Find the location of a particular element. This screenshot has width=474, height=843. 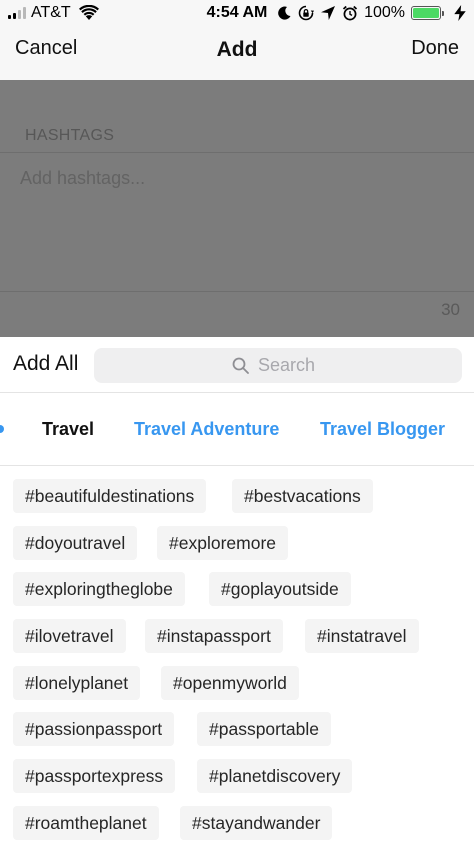

hashtag-chip: #goplayoutside is located at coordinates (280, 589).